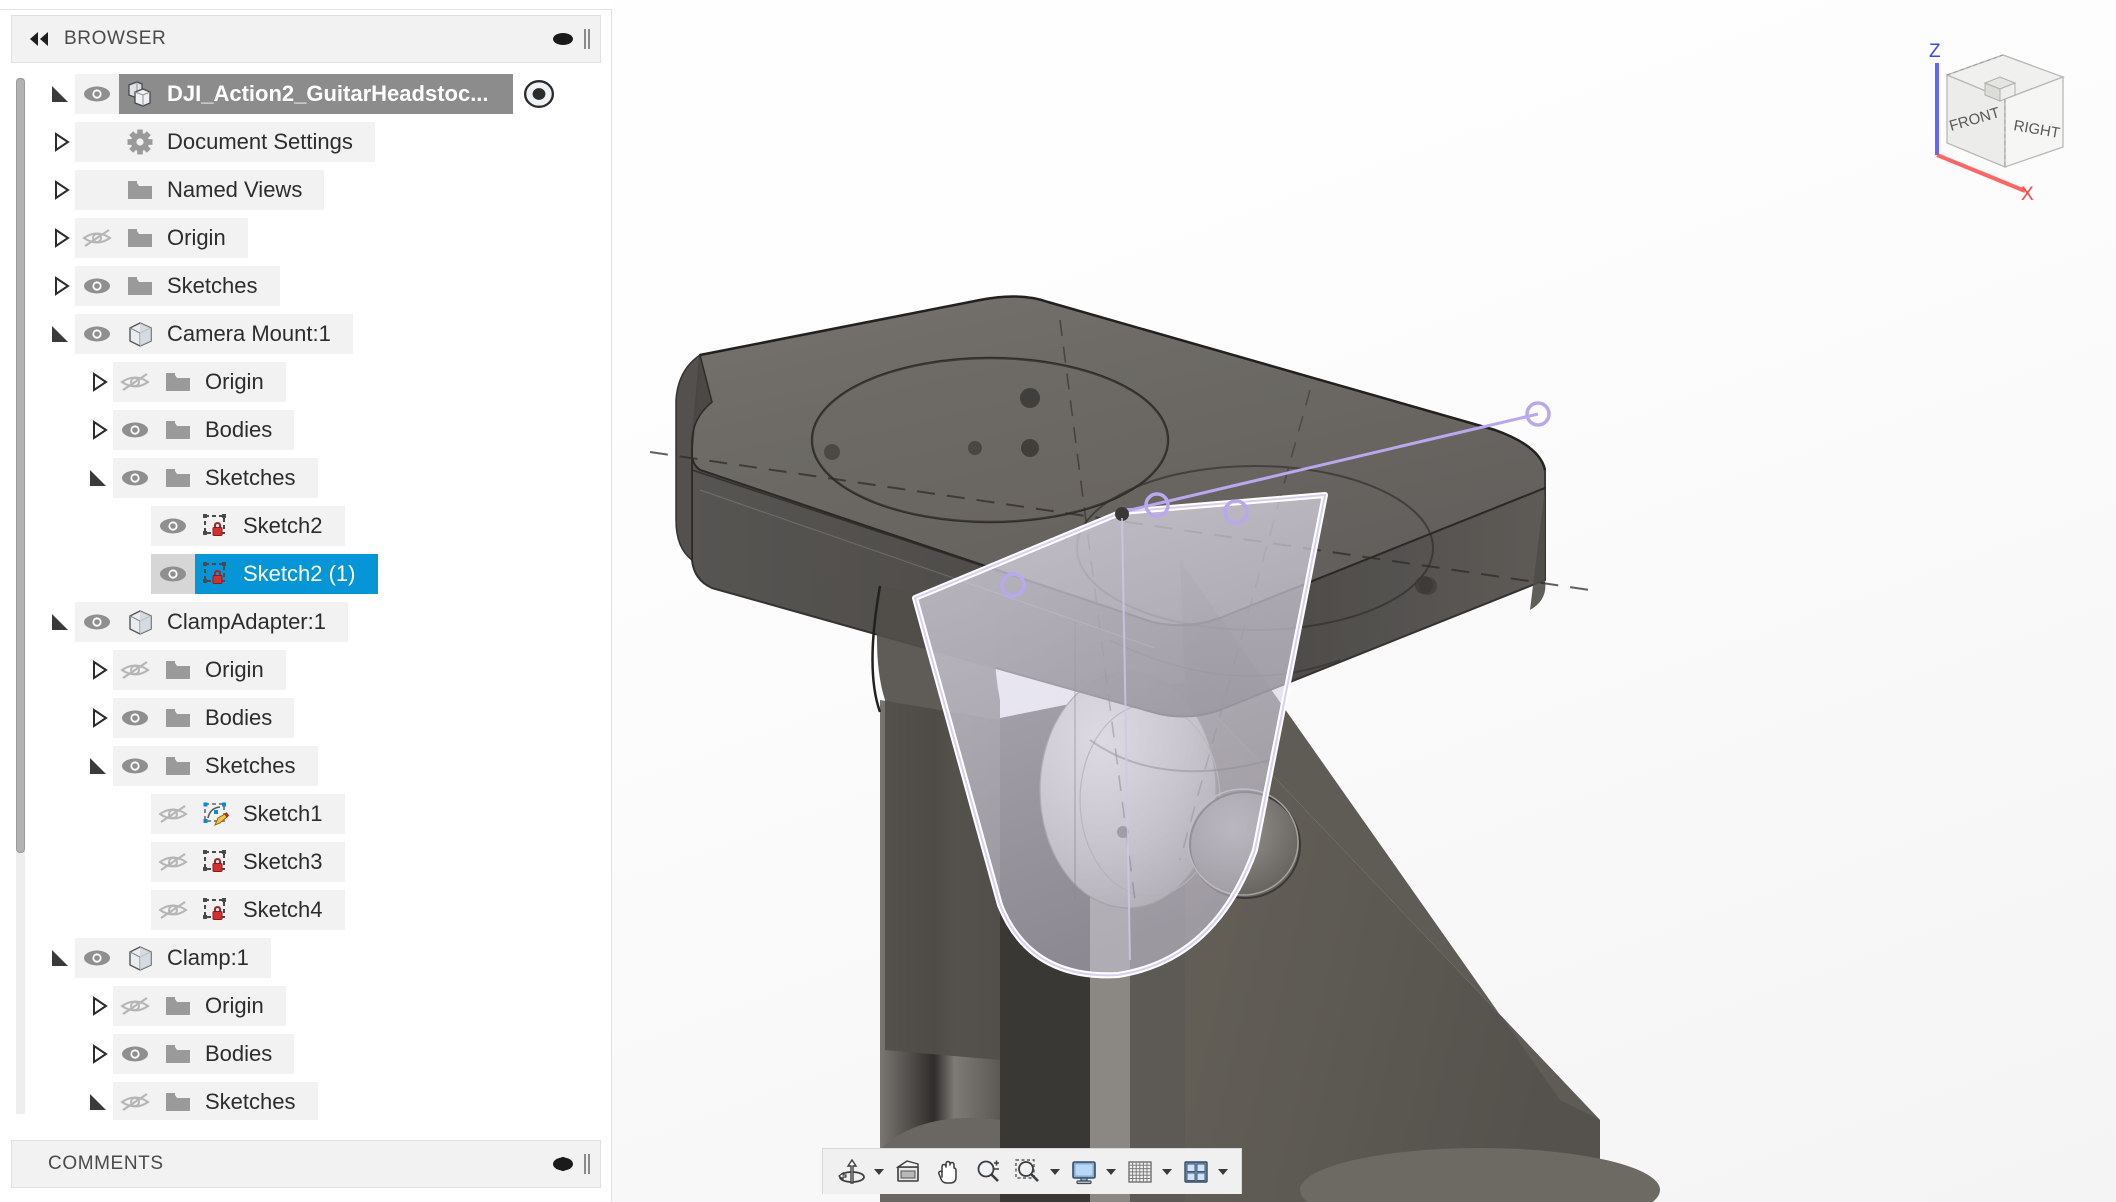 The height and width of the screenshot is (1202, 2116). What do you see at coordinates (200, 190) in the screenshot?
I see `tree-row-body: Named Views` at bounding box center [200, 190].